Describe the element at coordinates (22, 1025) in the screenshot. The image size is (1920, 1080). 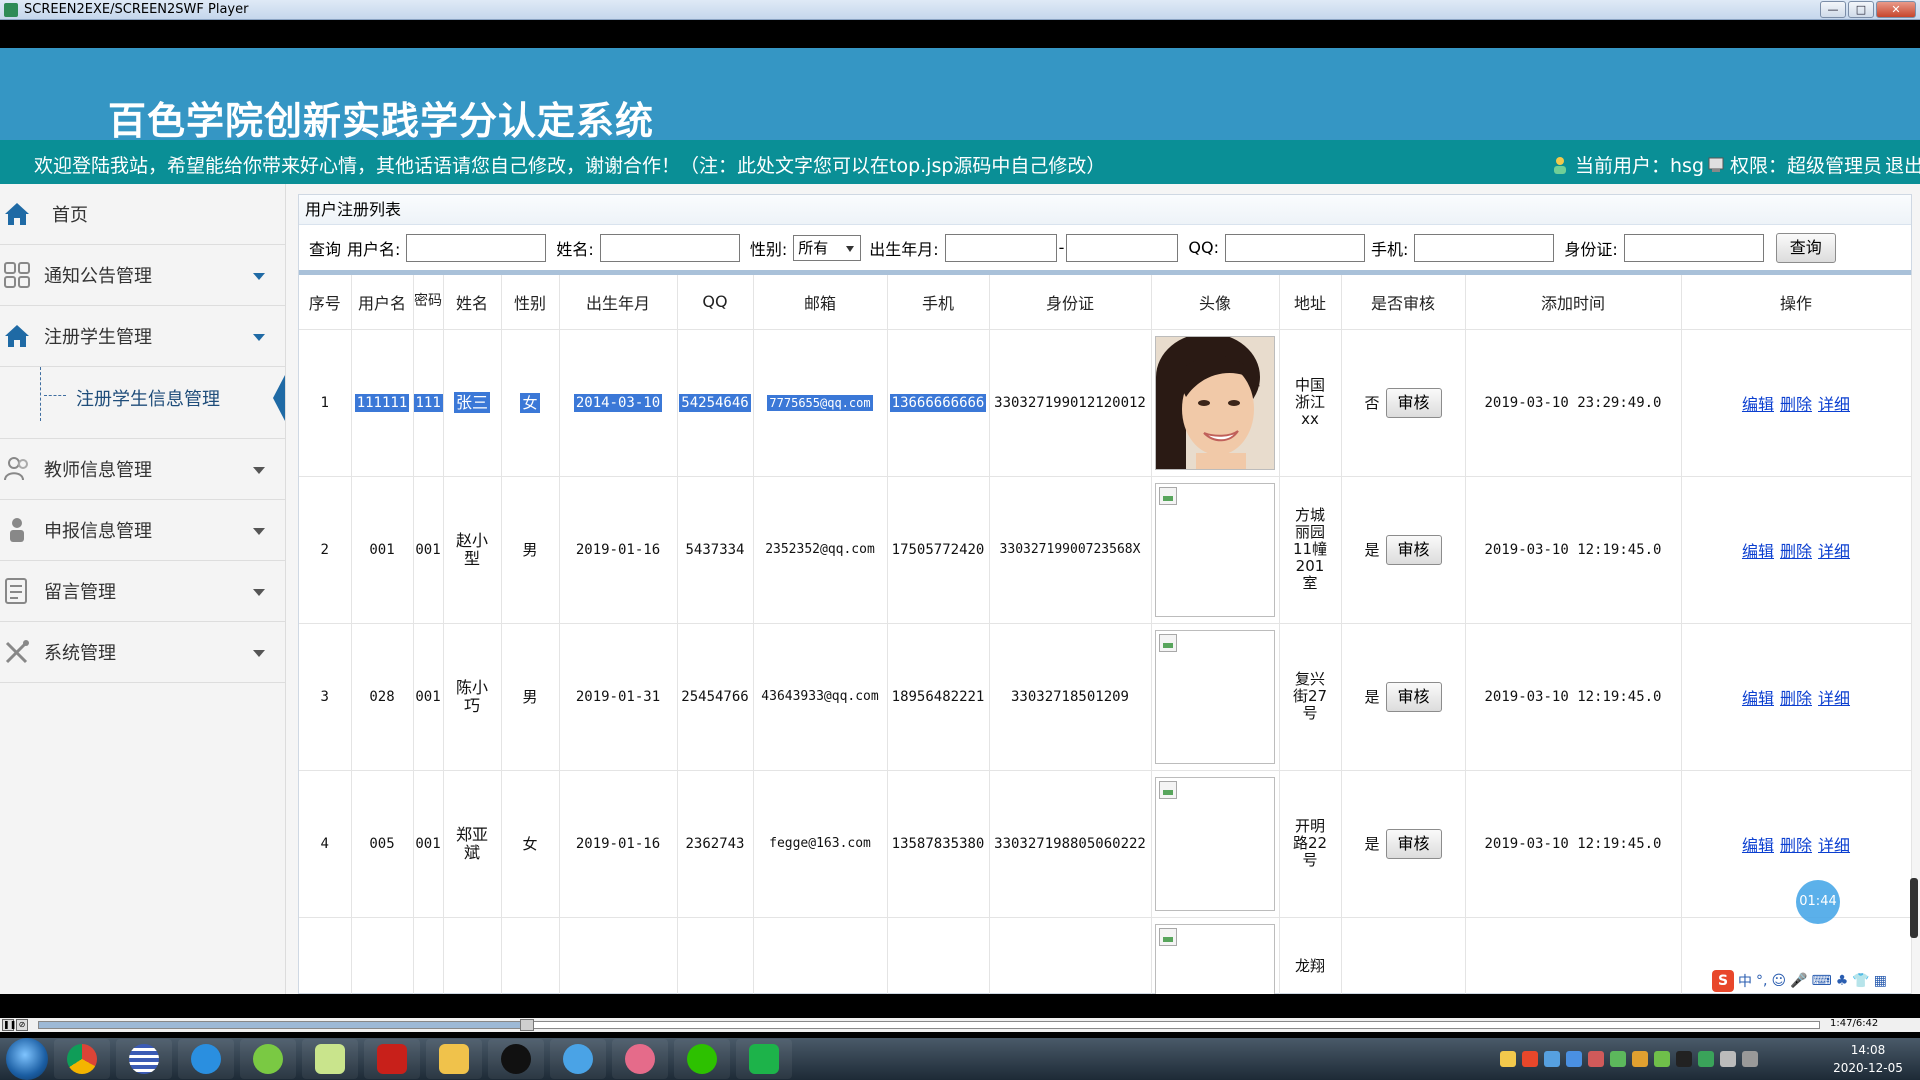
I see `stop-icon: ⊘` at that location.